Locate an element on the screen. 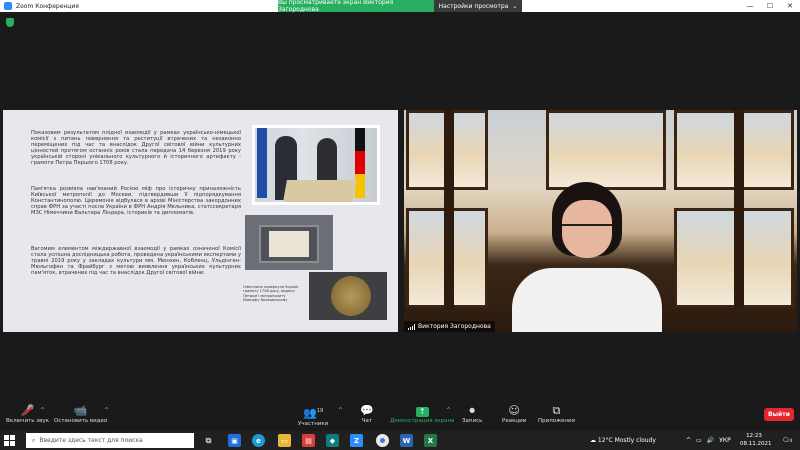  ceremony-photo is located at coordinates (316, 165).